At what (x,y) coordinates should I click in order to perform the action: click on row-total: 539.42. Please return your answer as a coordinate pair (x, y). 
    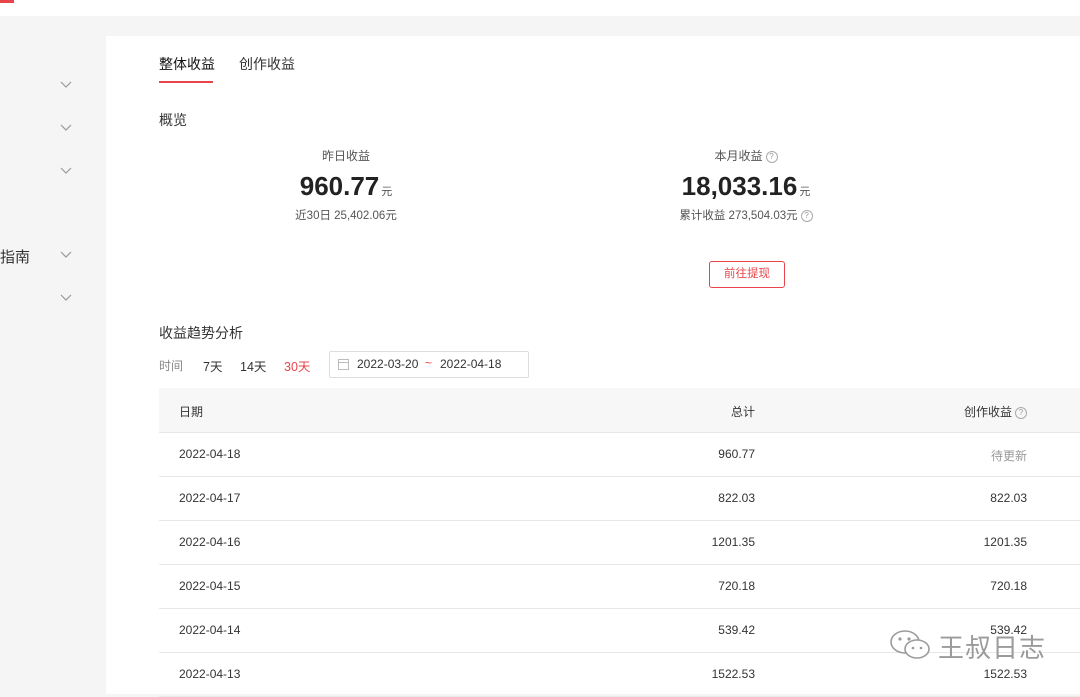
    Looking at the image, I should click on (736, 630).